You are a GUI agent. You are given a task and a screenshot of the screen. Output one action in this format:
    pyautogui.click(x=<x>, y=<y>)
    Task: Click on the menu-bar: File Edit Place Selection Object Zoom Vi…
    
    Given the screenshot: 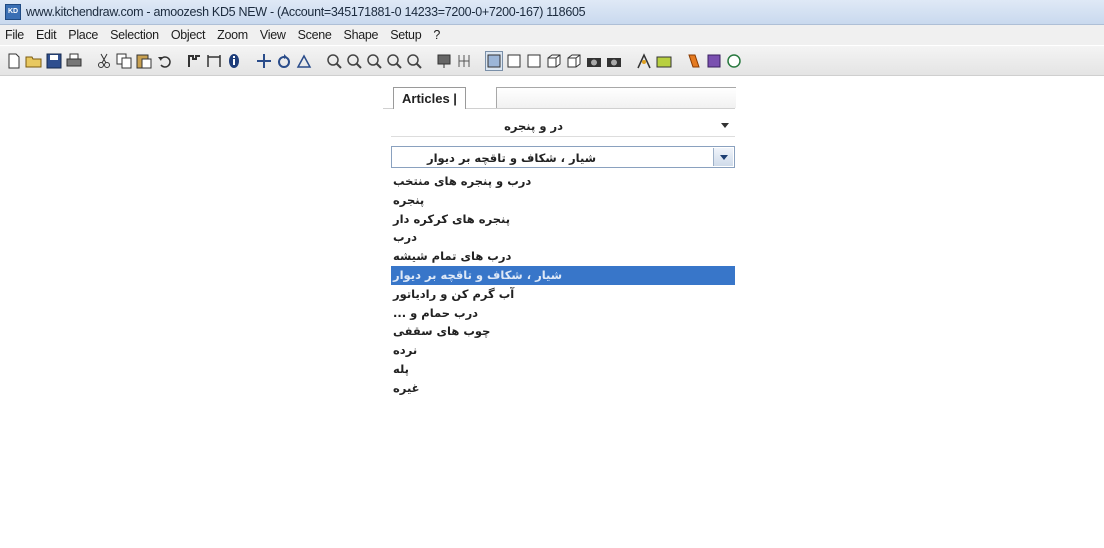 What is the action you would take?
    pyautogui.click(x=552, y=35)
    